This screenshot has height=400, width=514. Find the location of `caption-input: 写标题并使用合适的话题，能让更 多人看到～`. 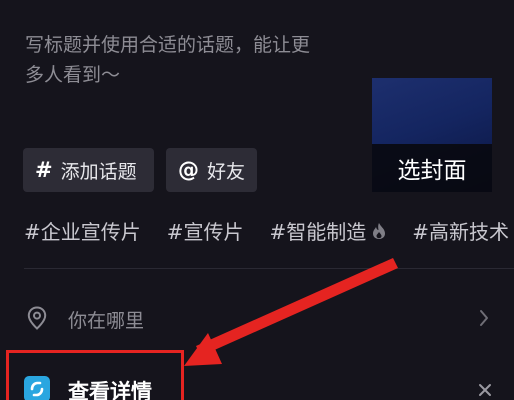

caption-input: 写标题并使用合适的话题，能让更 多人看到～ is located at coordinates (190, 60).